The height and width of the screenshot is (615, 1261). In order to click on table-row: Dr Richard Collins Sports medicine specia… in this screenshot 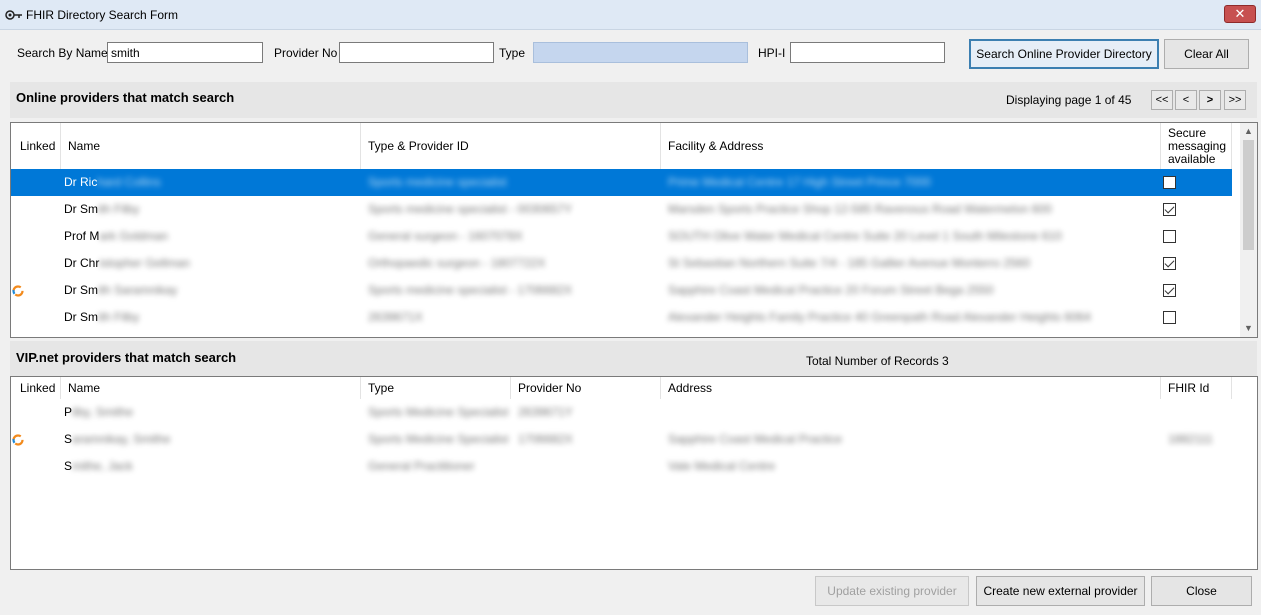, I will do `click(621, 182)`.